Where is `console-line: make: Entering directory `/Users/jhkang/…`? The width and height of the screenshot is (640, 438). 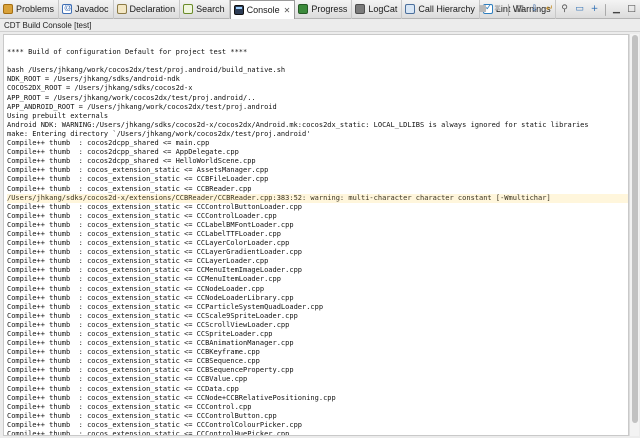 console-line: make: Entering directory `/Users/jhkang/… is located at coordinates (159, 133).